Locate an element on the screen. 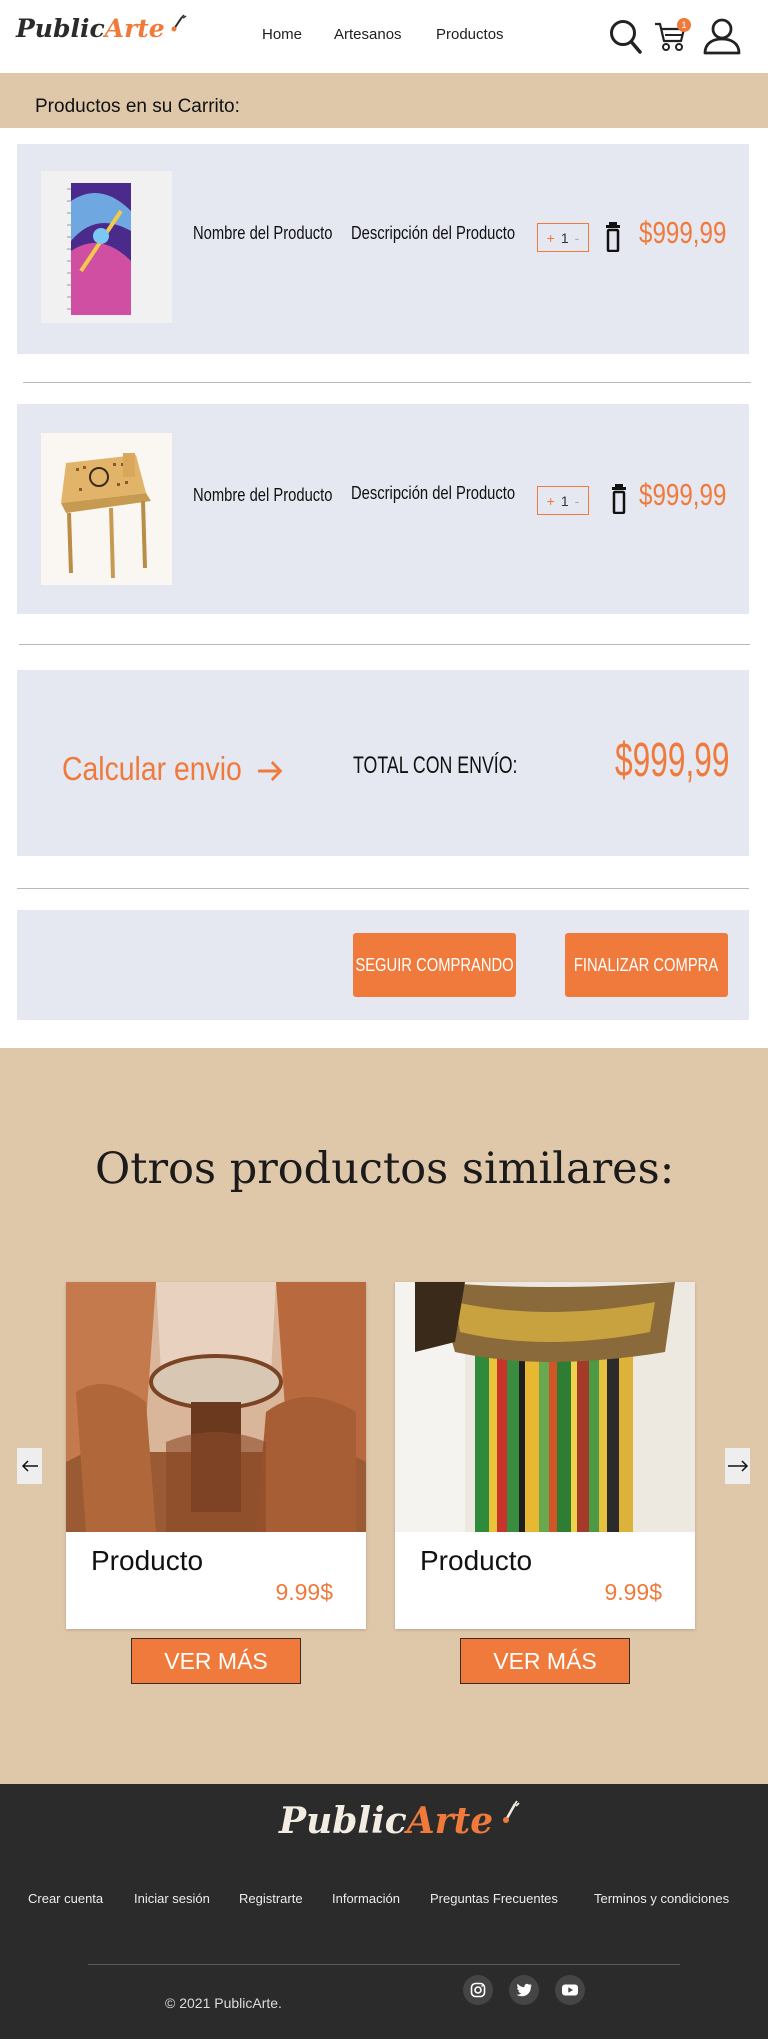 This screenshot has height=2039, width=768. cart-count-badge: 1 is located at coordinates (684, 25).